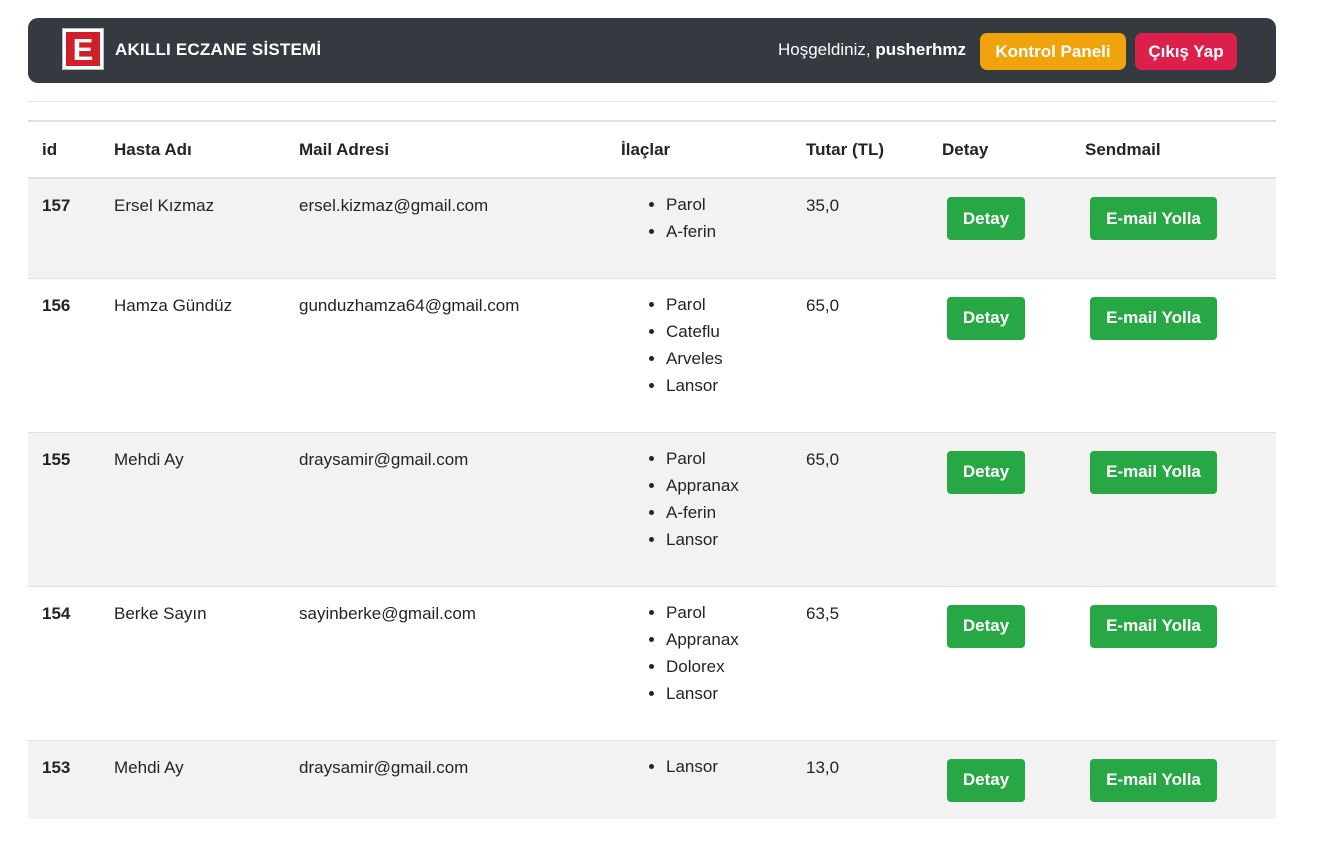  I want to click on medicine-list: Lansor, so click(706, 766).